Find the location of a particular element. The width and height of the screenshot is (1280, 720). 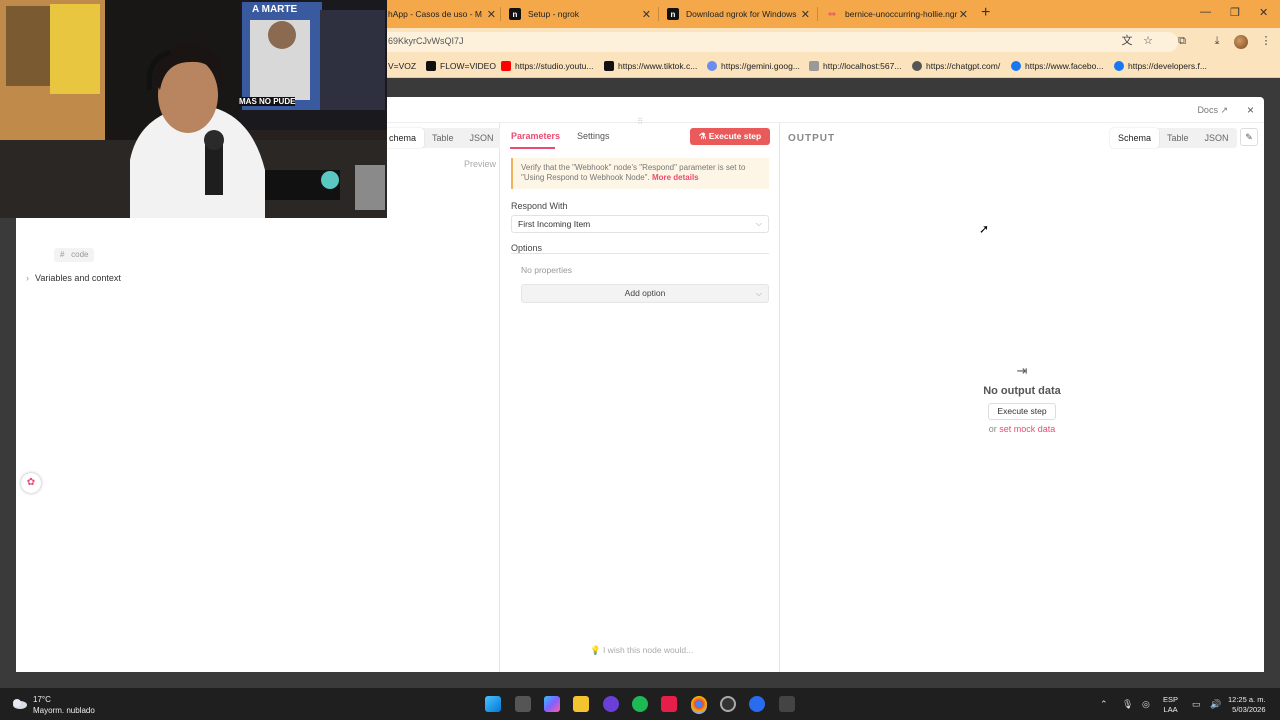

minimize-icon: — is located at coordinates (1205, 12).